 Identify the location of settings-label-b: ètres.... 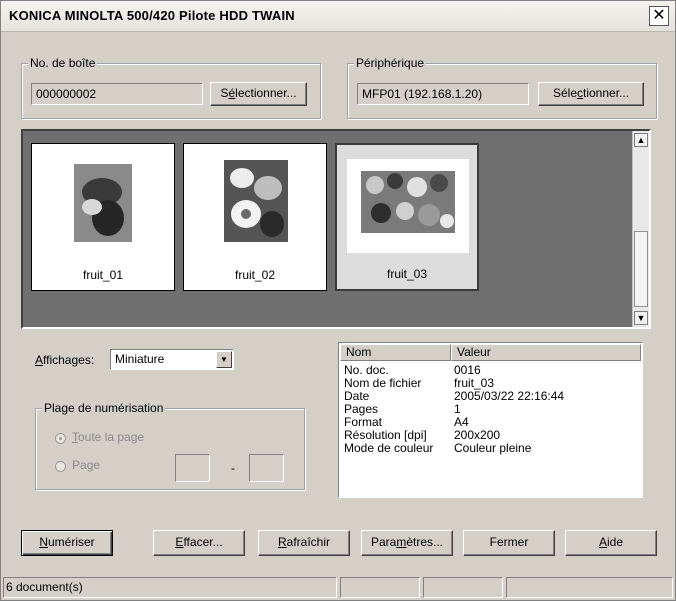
(425, 542).